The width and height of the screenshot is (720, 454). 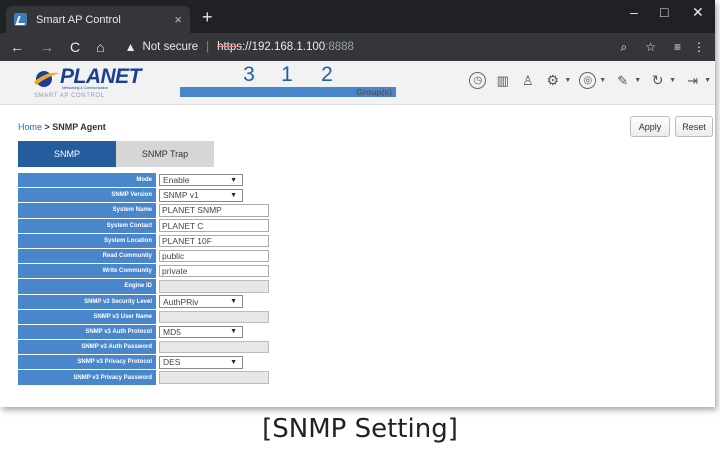 What do you see at coordinates (178, 19) in the screenshot?
I see `tab-close-icon: ×` at bounding box center [178, 19].